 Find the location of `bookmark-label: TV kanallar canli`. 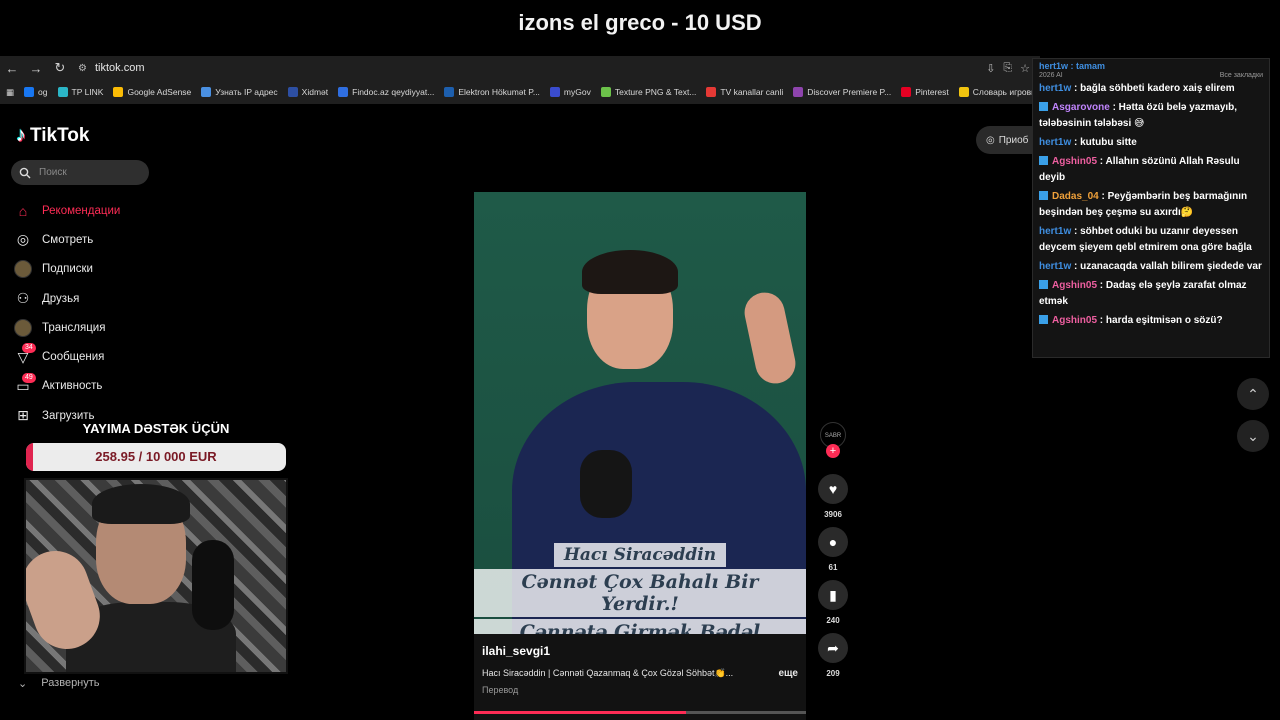

bookmark-label: TV kanallar canli is located at coordinates (752, 92).